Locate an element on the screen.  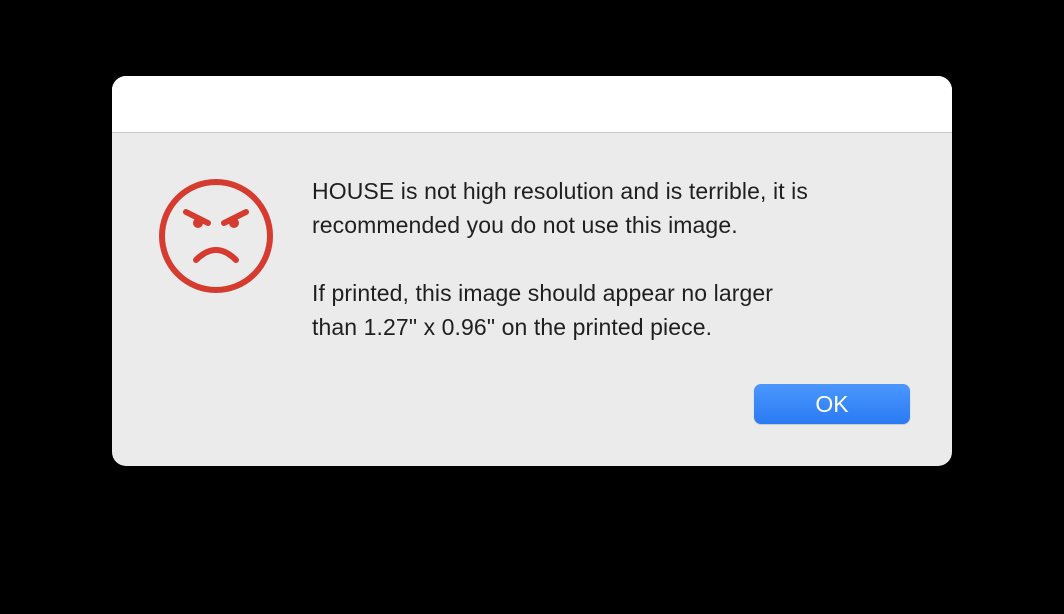
dialog-titlebar is located at coordinates (532, 104).